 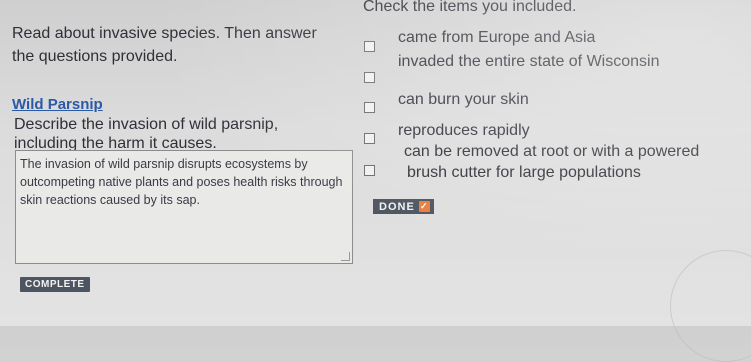 What do you see at coordinates (55, 284) in the screenshot?
I see `complete-button: COMPLETE` at bounding box center [55, 284].